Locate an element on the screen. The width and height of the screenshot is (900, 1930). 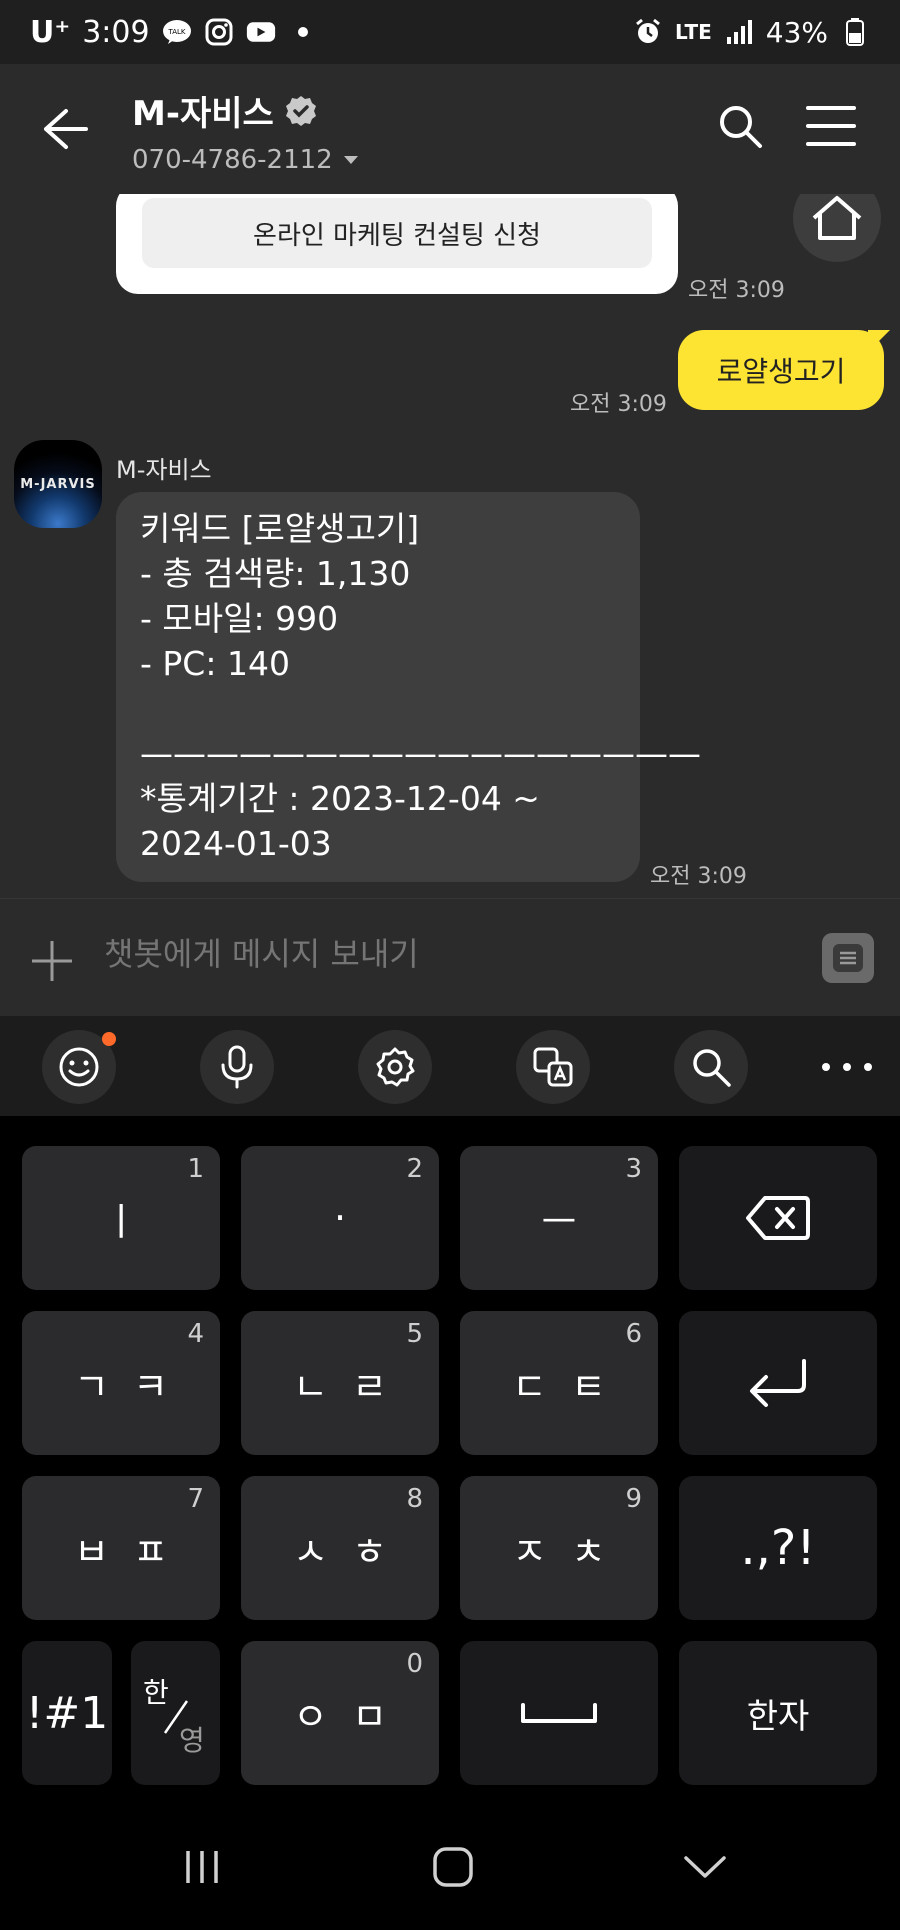
home-nav-icon is located at coordinates (453, 1867).